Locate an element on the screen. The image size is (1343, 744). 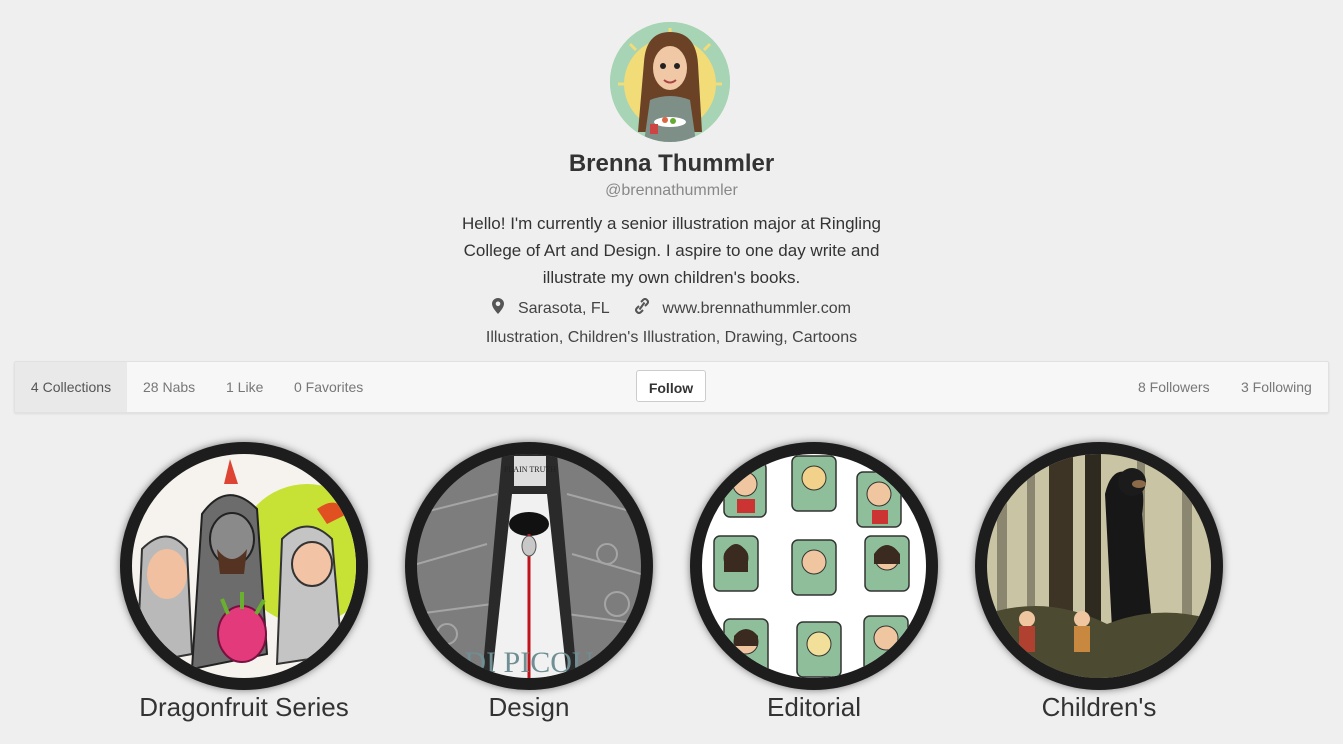
link-icon is located at coordinates (641, 308).